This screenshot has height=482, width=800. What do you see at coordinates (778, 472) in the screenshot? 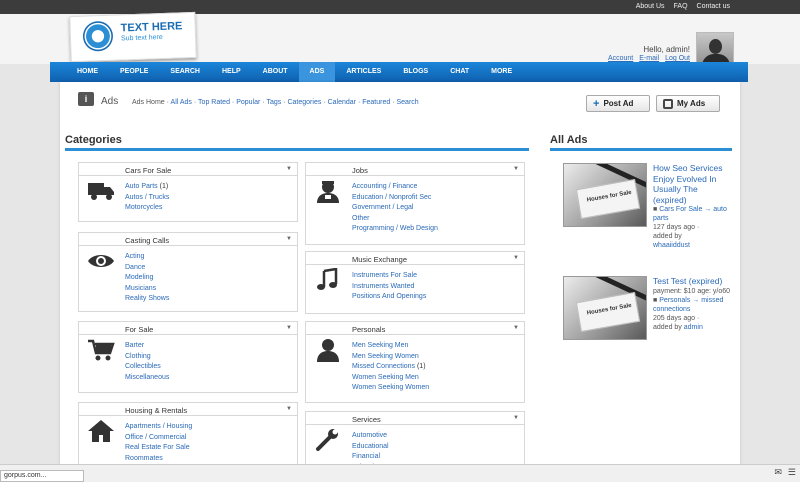
I see `mail-icon: ✉` at bounding box center [778, 472].